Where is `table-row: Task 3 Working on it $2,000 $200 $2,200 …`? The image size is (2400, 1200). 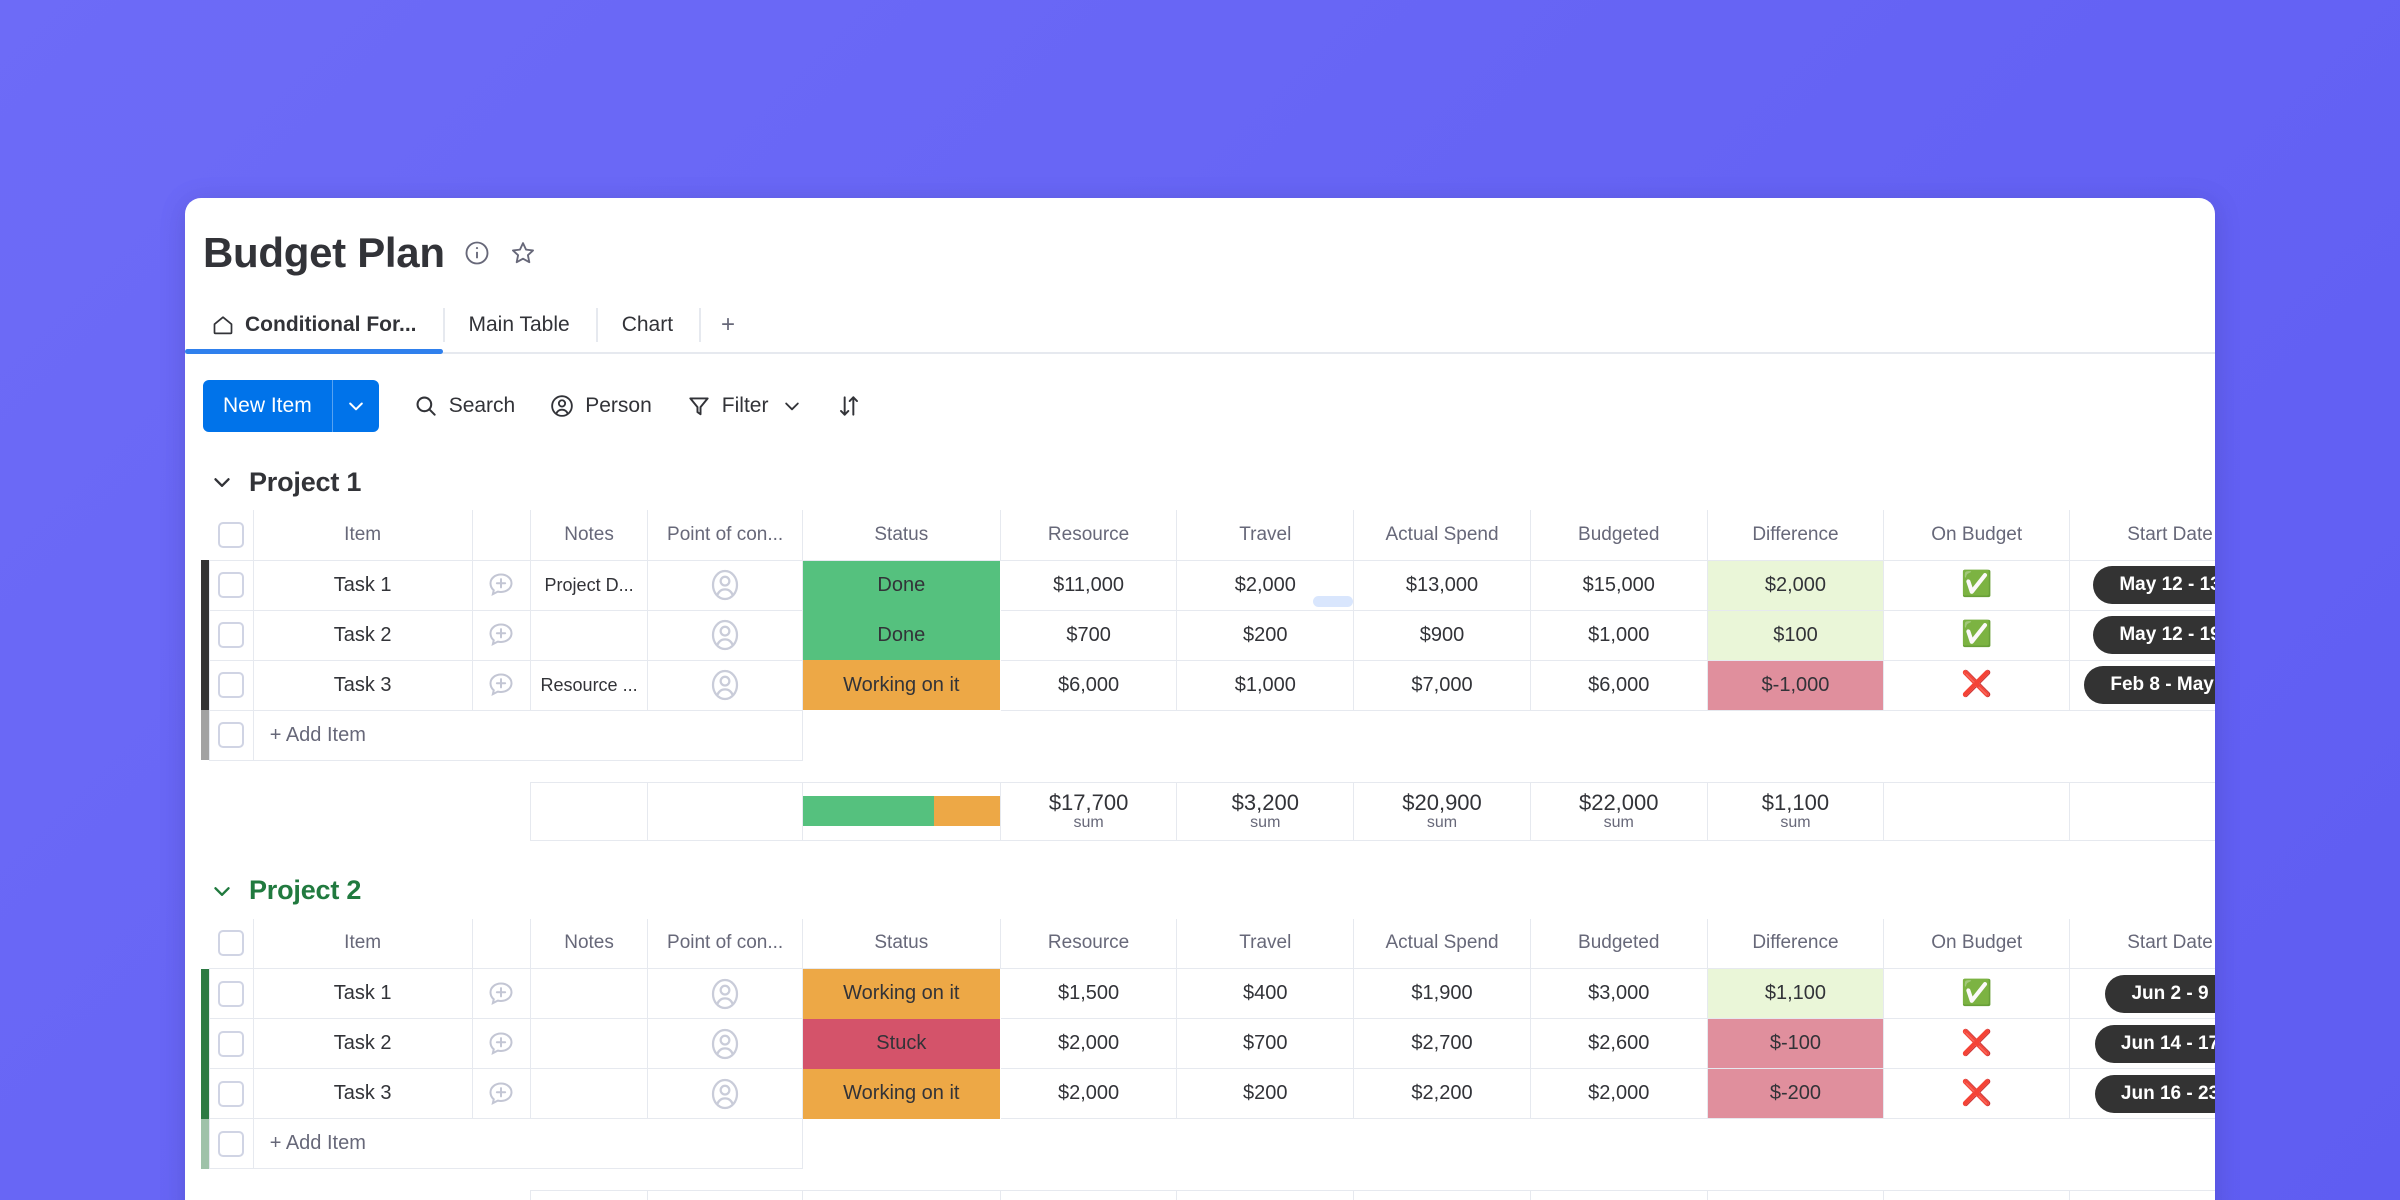 table-row: Task 3 Working on it $2,000 $200 $2,200 … is located at coordinates (1208, 1093).